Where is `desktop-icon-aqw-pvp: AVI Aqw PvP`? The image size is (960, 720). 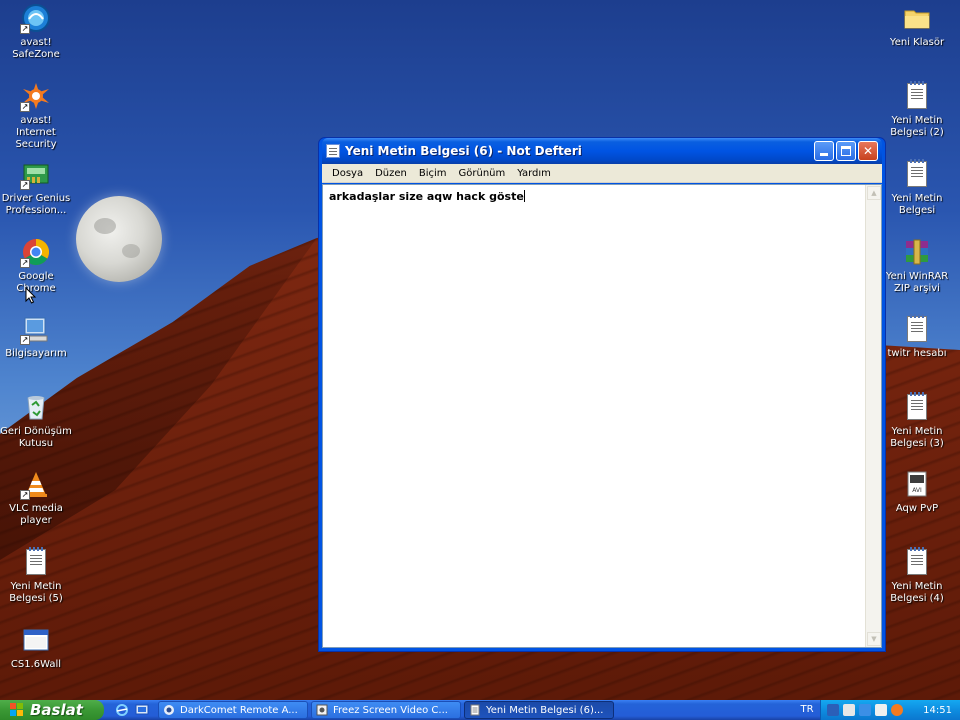 desktop-icon-aqw-pvp: AVI Aqw PvP is located at coordinates (917, 491).